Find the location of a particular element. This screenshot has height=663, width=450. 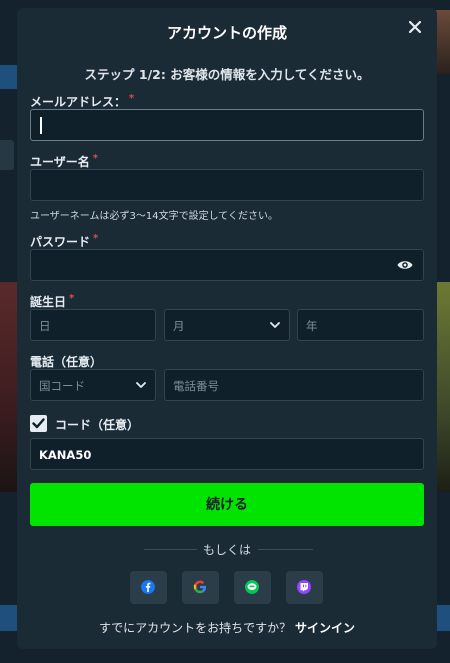

phone-label: 電話（任意） is located at coordinates (66, 362).